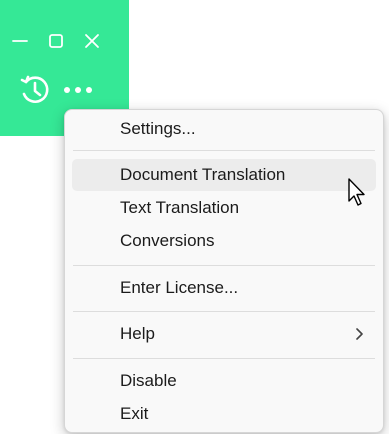 This screenshot has height=434, width=389. Describe the element at coordinates (79, 90) in the screenshot. I see `more-icon` at that location.